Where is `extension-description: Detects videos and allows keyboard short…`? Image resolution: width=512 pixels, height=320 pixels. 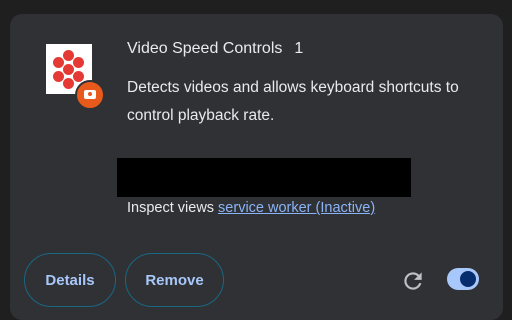
extension-description: Detects videos and allows keyboard short… is located at coordinates (293, 101).